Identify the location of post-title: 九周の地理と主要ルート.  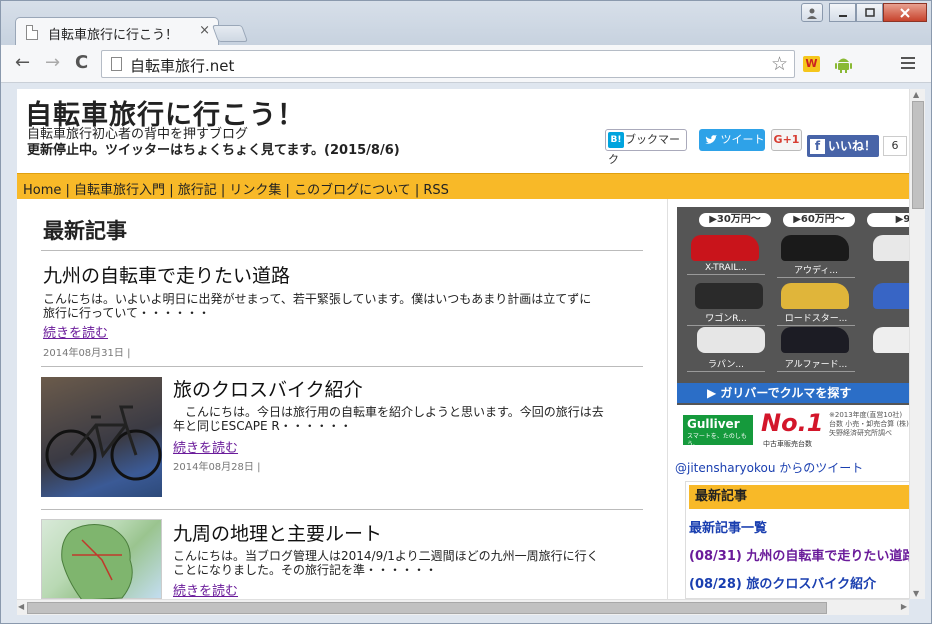
(277, 532).